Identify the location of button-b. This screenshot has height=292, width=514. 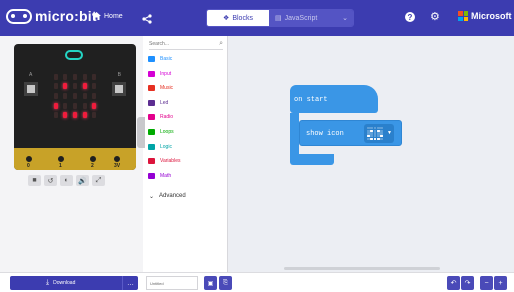
(119, 89).